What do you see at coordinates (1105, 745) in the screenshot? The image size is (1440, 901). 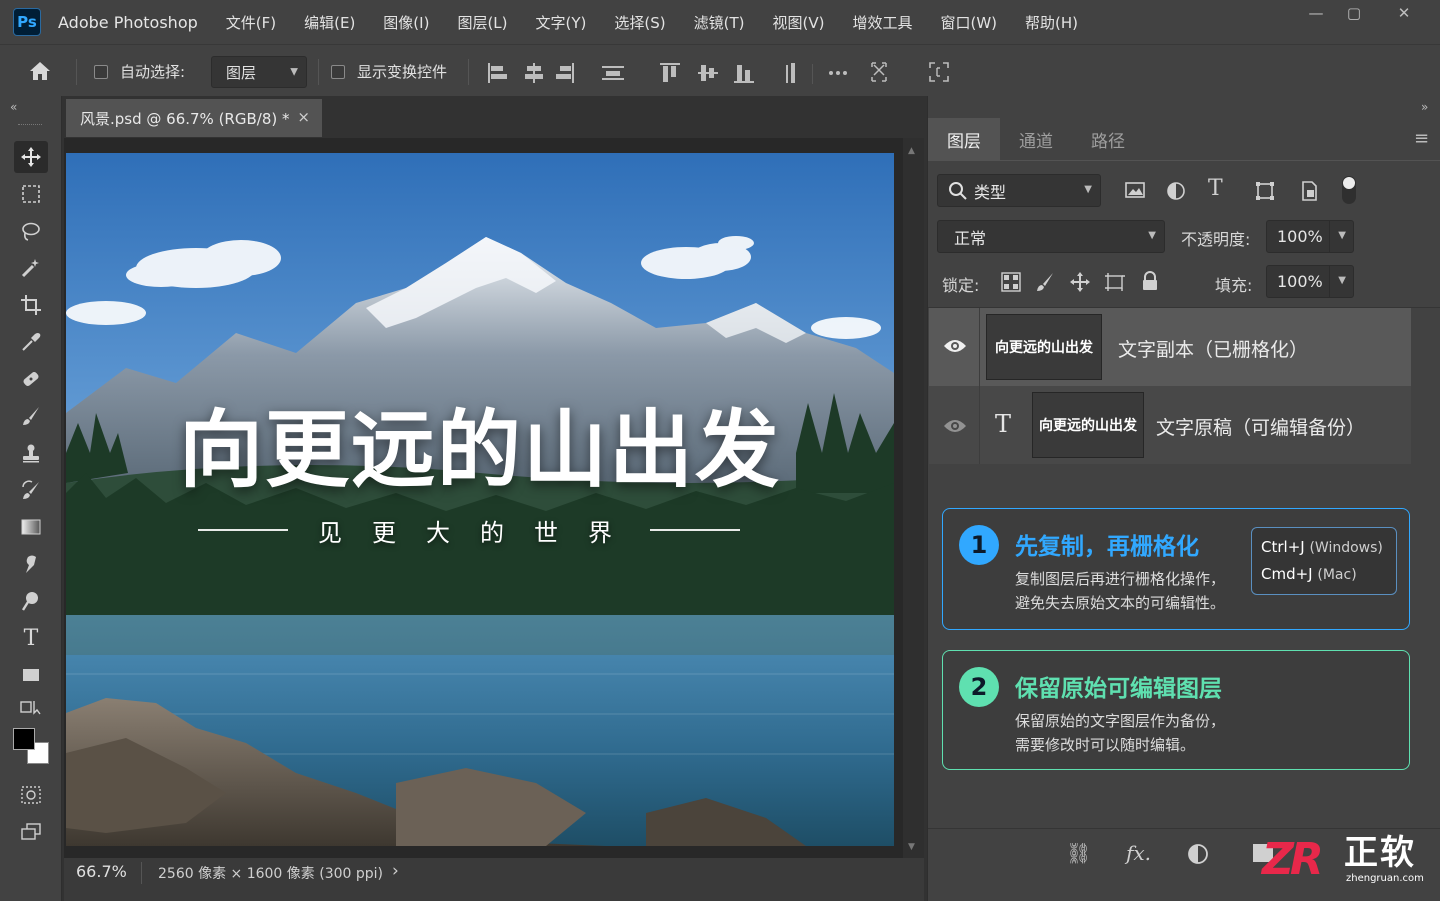 I see `tip-desc-line2: 需要修改时可以随时编辑。` at bounding box center [1105, 745].